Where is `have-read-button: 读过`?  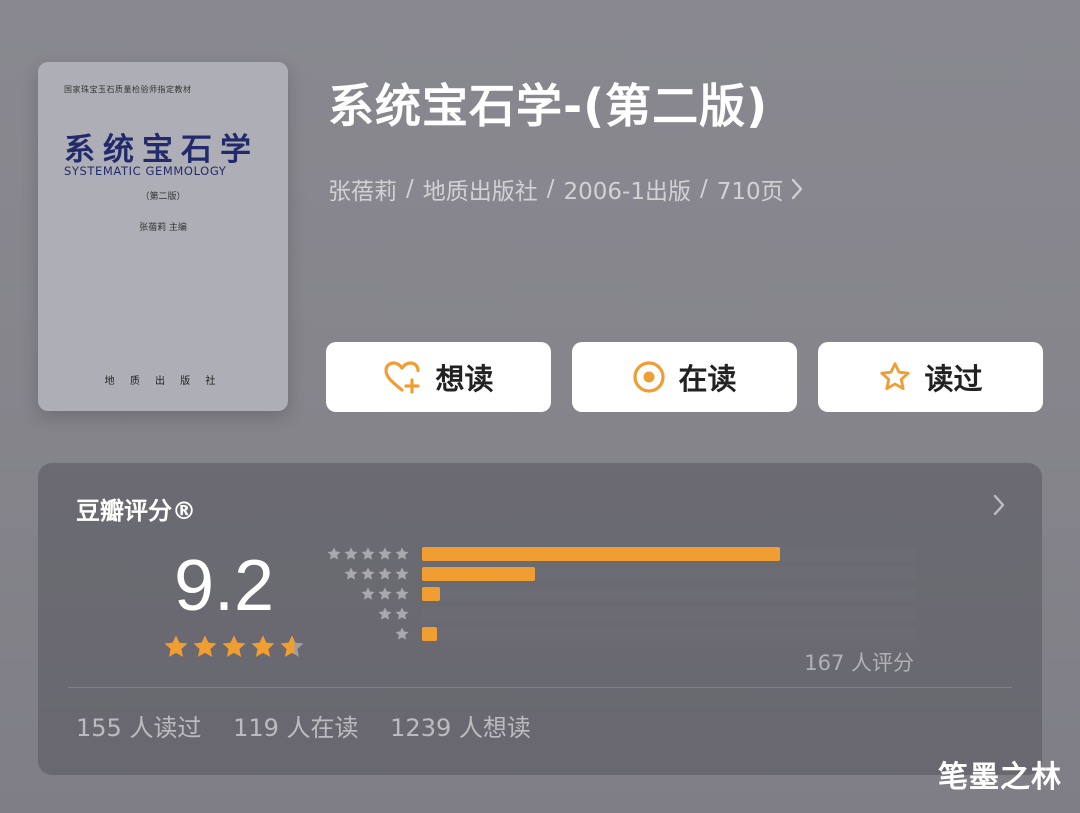
have-read-button: 读过 is located at coordinates (930, 377).